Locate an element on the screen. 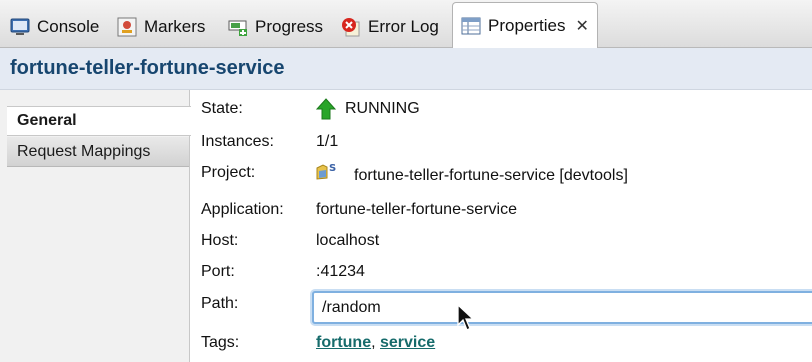 This screenshot has height=362, width=812. side-tab-request-mappings-label: Request Mappings is located at coordinates (84, 151).